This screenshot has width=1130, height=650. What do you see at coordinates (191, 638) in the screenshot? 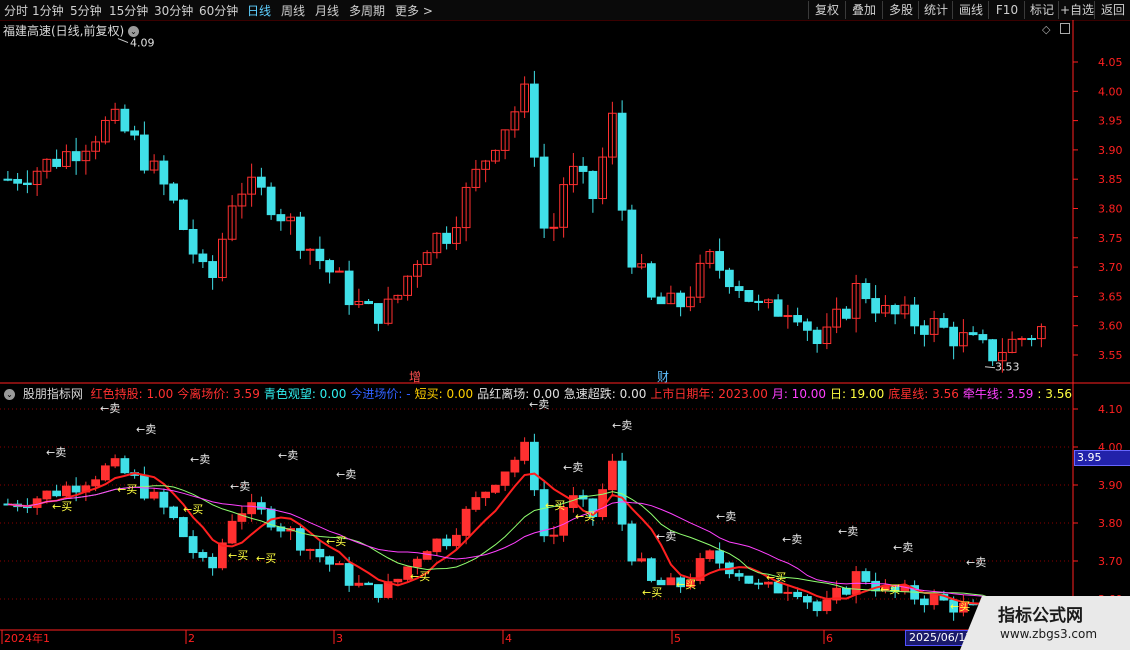
I see `x-tick-label: 2` at bounding box center [191, 638].